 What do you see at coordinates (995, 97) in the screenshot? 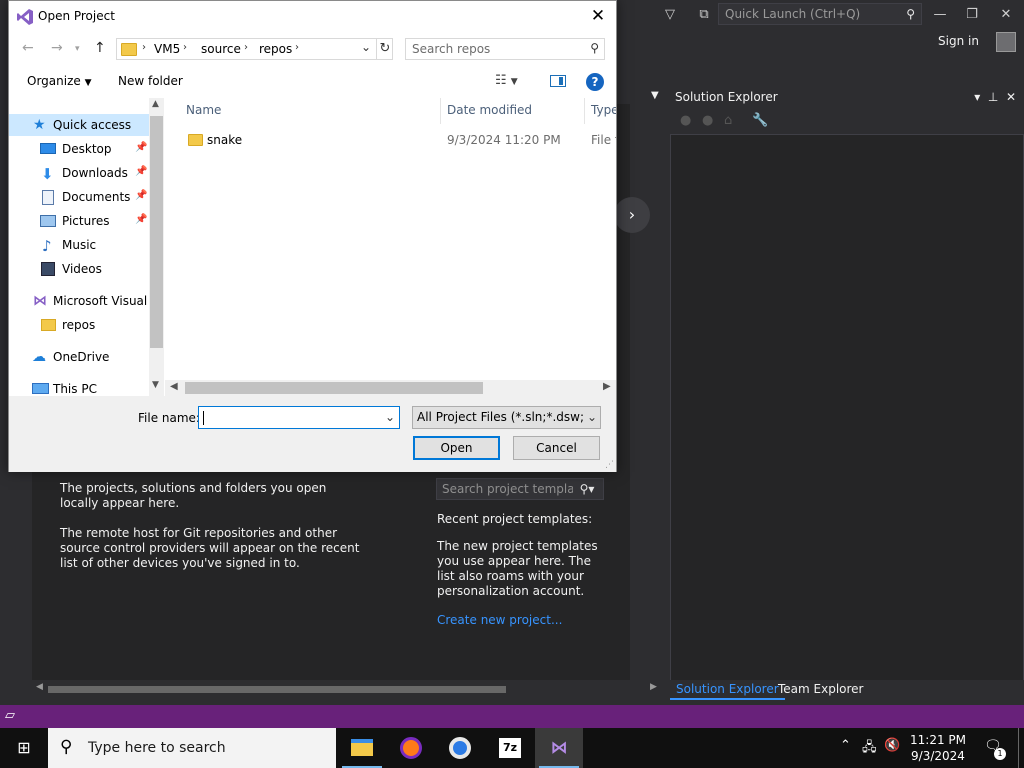
I see `panel-controls: ▾ ⊥ ✕` at bounding box center [995, 97].